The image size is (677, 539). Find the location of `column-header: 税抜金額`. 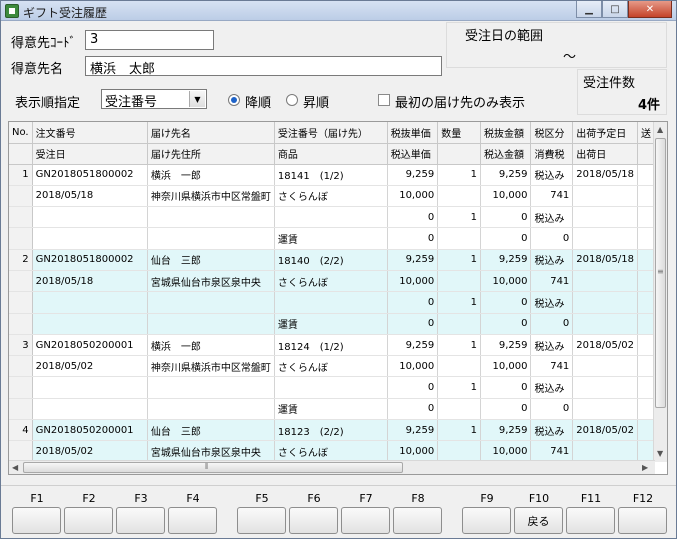

column-header: 税抜金額 is located at coordinates (506, 133).